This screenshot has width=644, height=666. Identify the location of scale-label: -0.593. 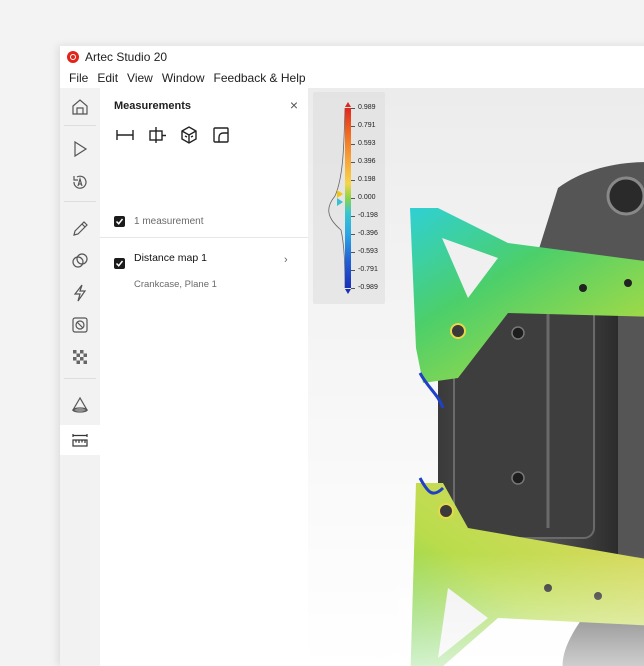
(368, 251).